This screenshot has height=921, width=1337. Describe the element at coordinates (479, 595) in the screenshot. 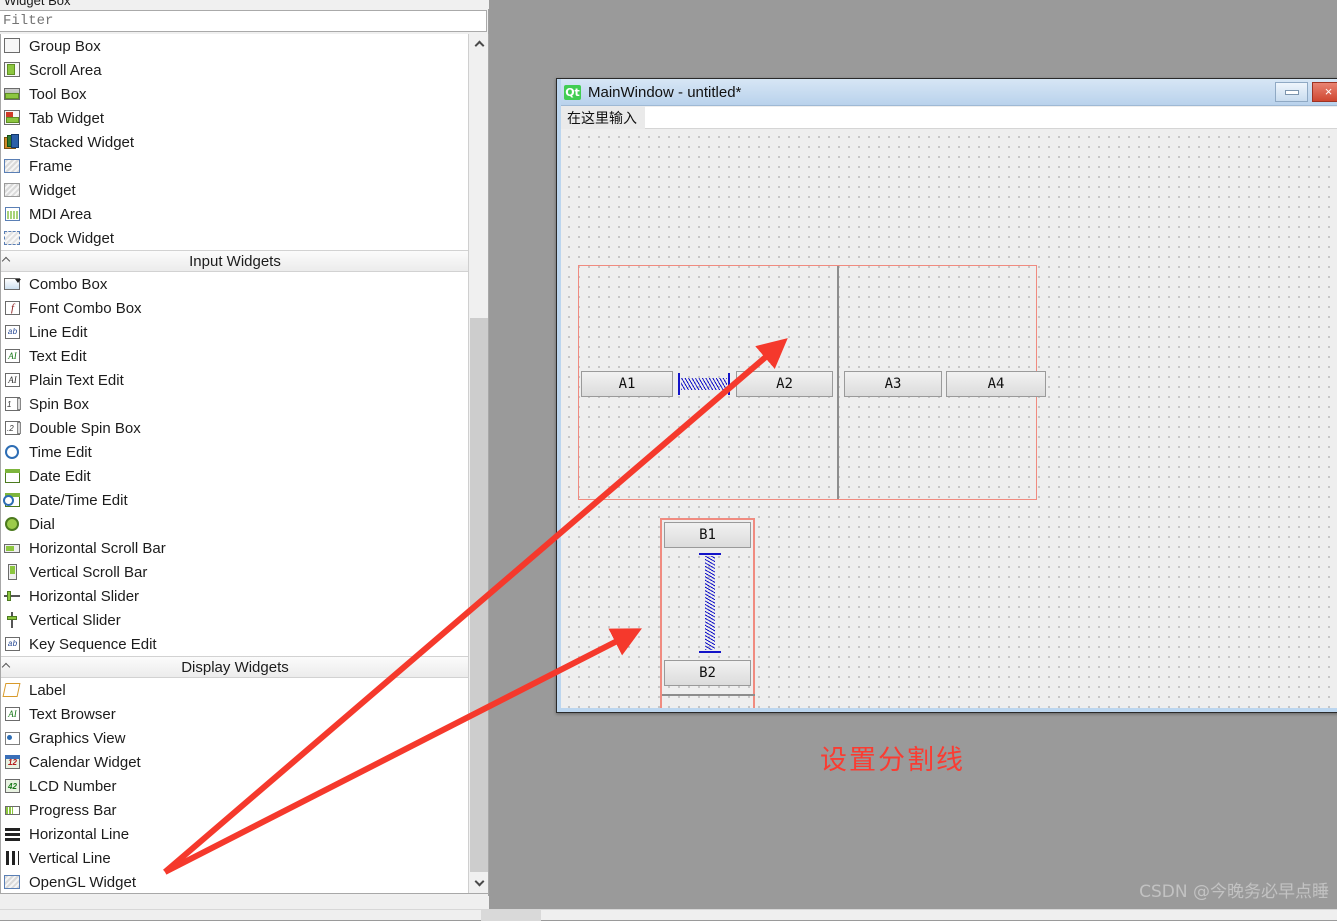

I see `scrollbar-thumb` at that location.